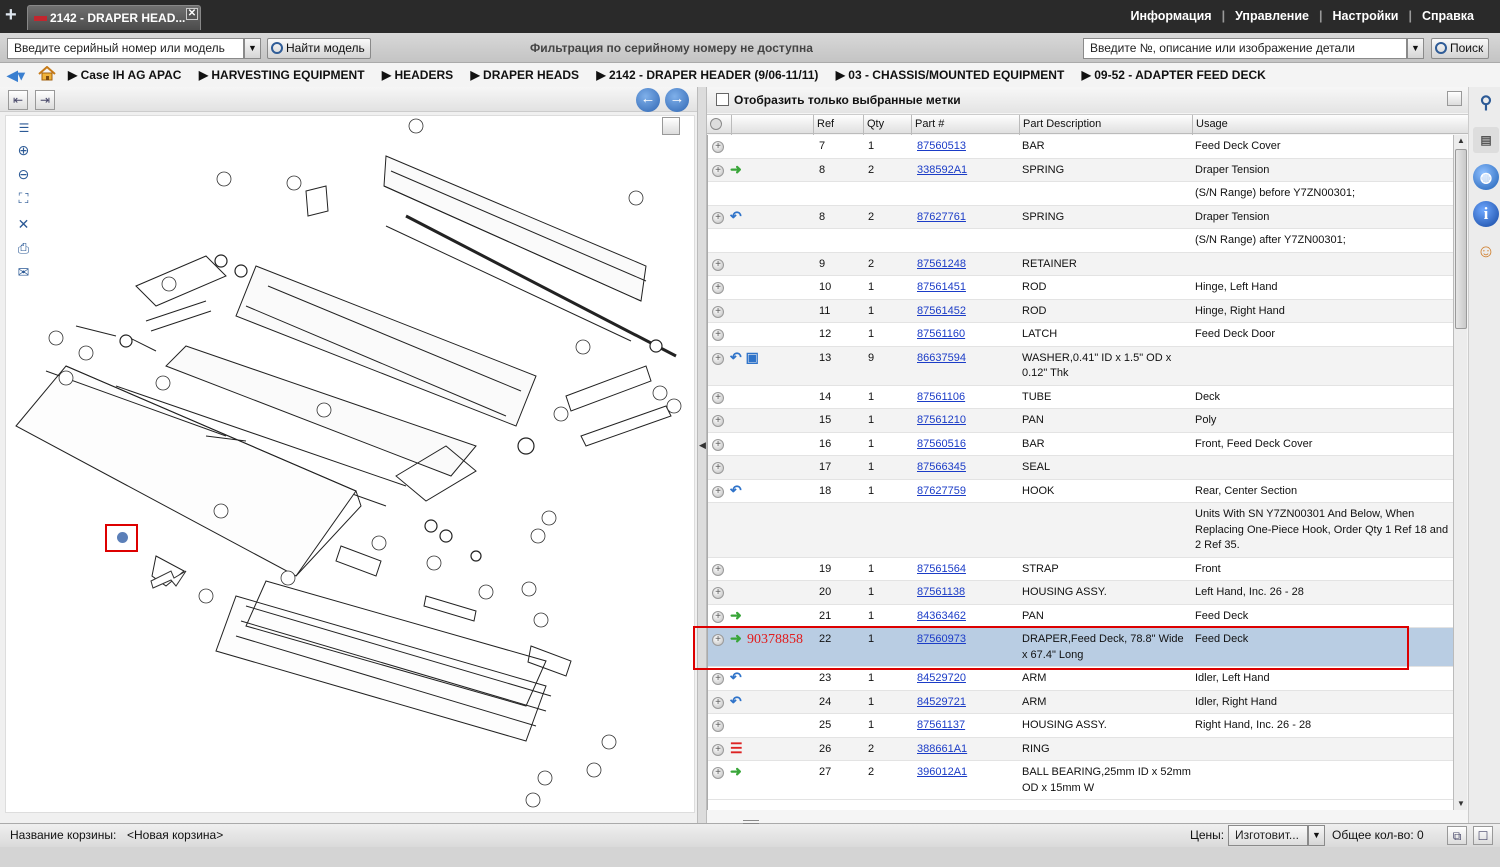  Describe the element at coordinates (1448, 16) in the screenshot. I see `nav-help: Справка` at that location.